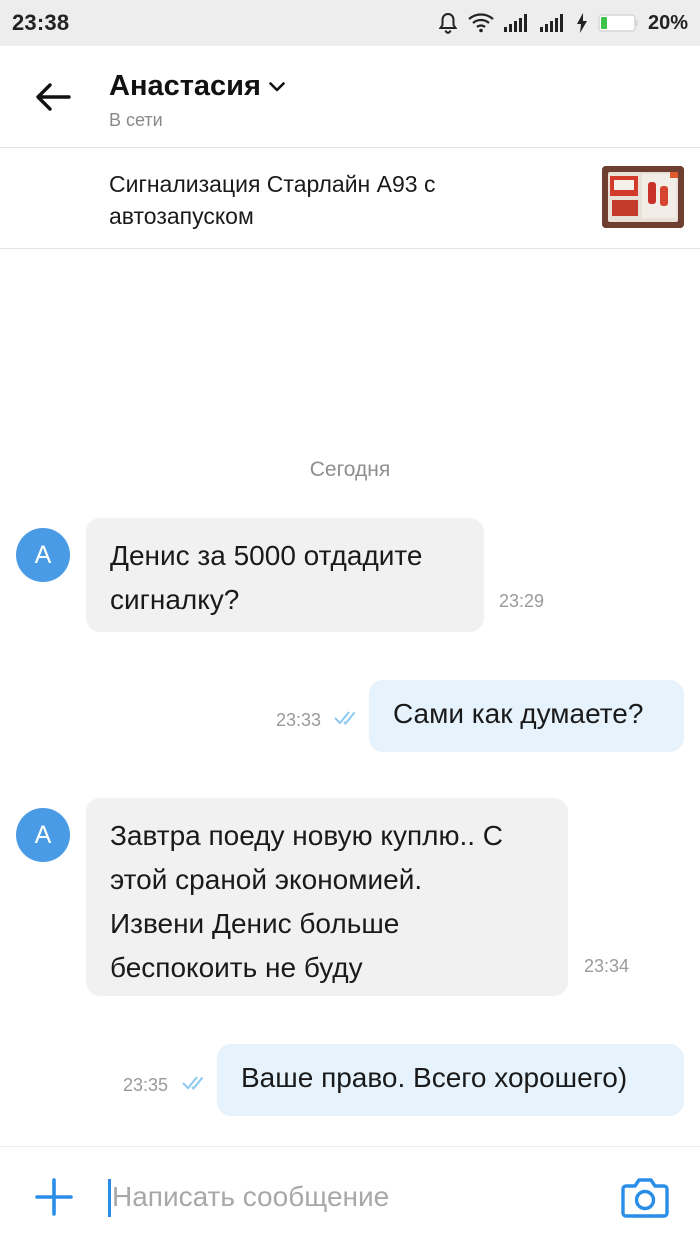 The width and height of the screenshot is (700, 1244). I want to click on message-text: Сами как думаете?, so click(518, 713).